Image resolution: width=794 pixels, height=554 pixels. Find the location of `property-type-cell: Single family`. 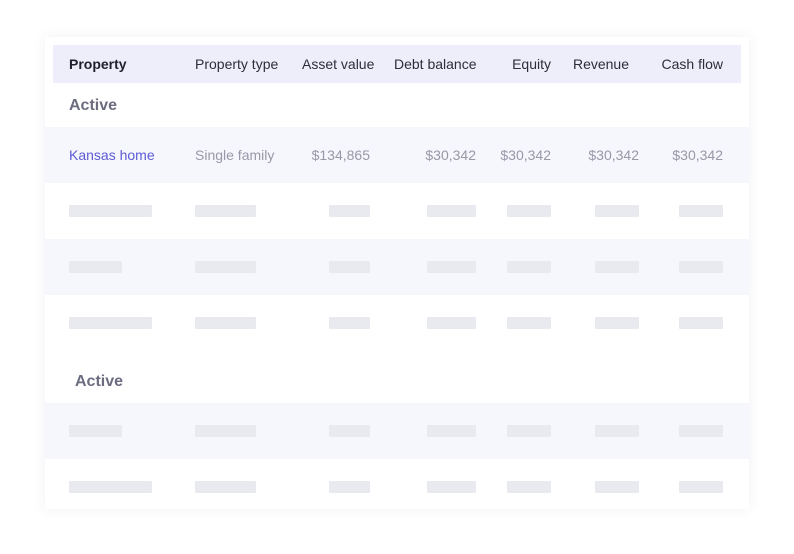

property-type-cell: Single family is located at coordinates (235, 155).